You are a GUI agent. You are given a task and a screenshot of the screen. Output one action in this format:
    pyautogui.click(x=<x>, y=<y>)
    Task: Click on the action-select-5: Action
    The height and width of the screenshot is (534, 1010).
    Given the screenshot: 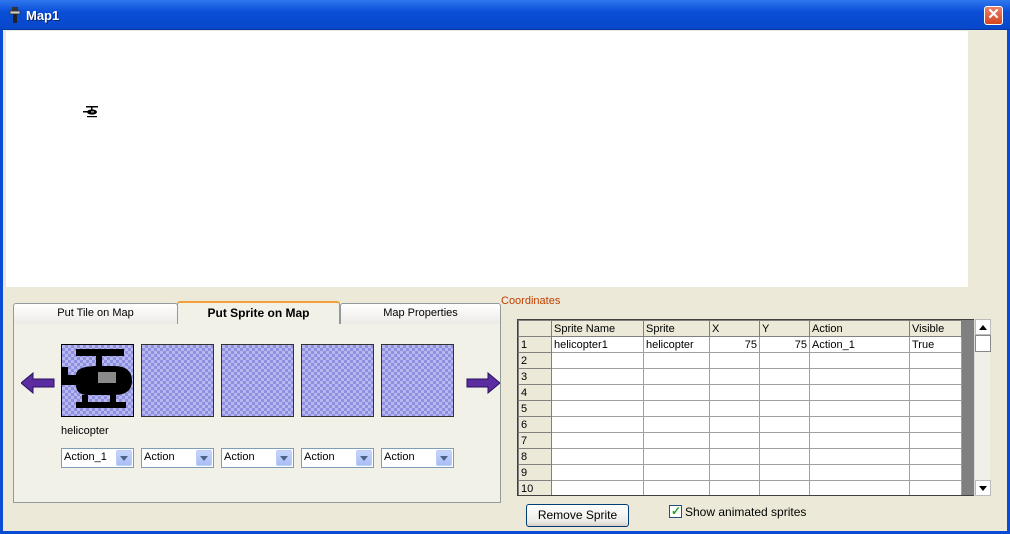 What is the action you would take?
    pyautogui.click(x=417, y=458)
    